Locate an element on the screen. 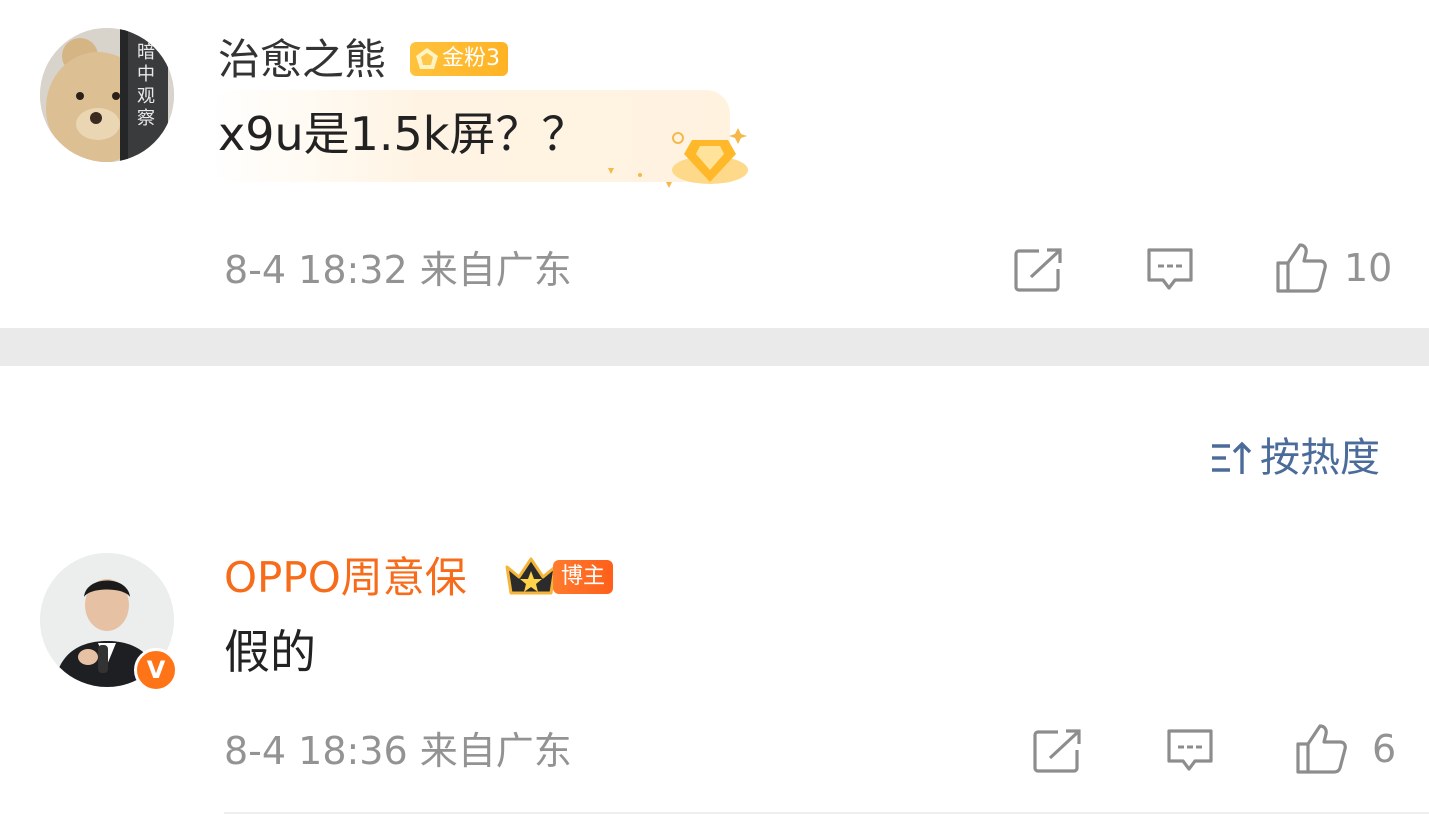  like-count: 6 is located at coordinates (1384, 749).